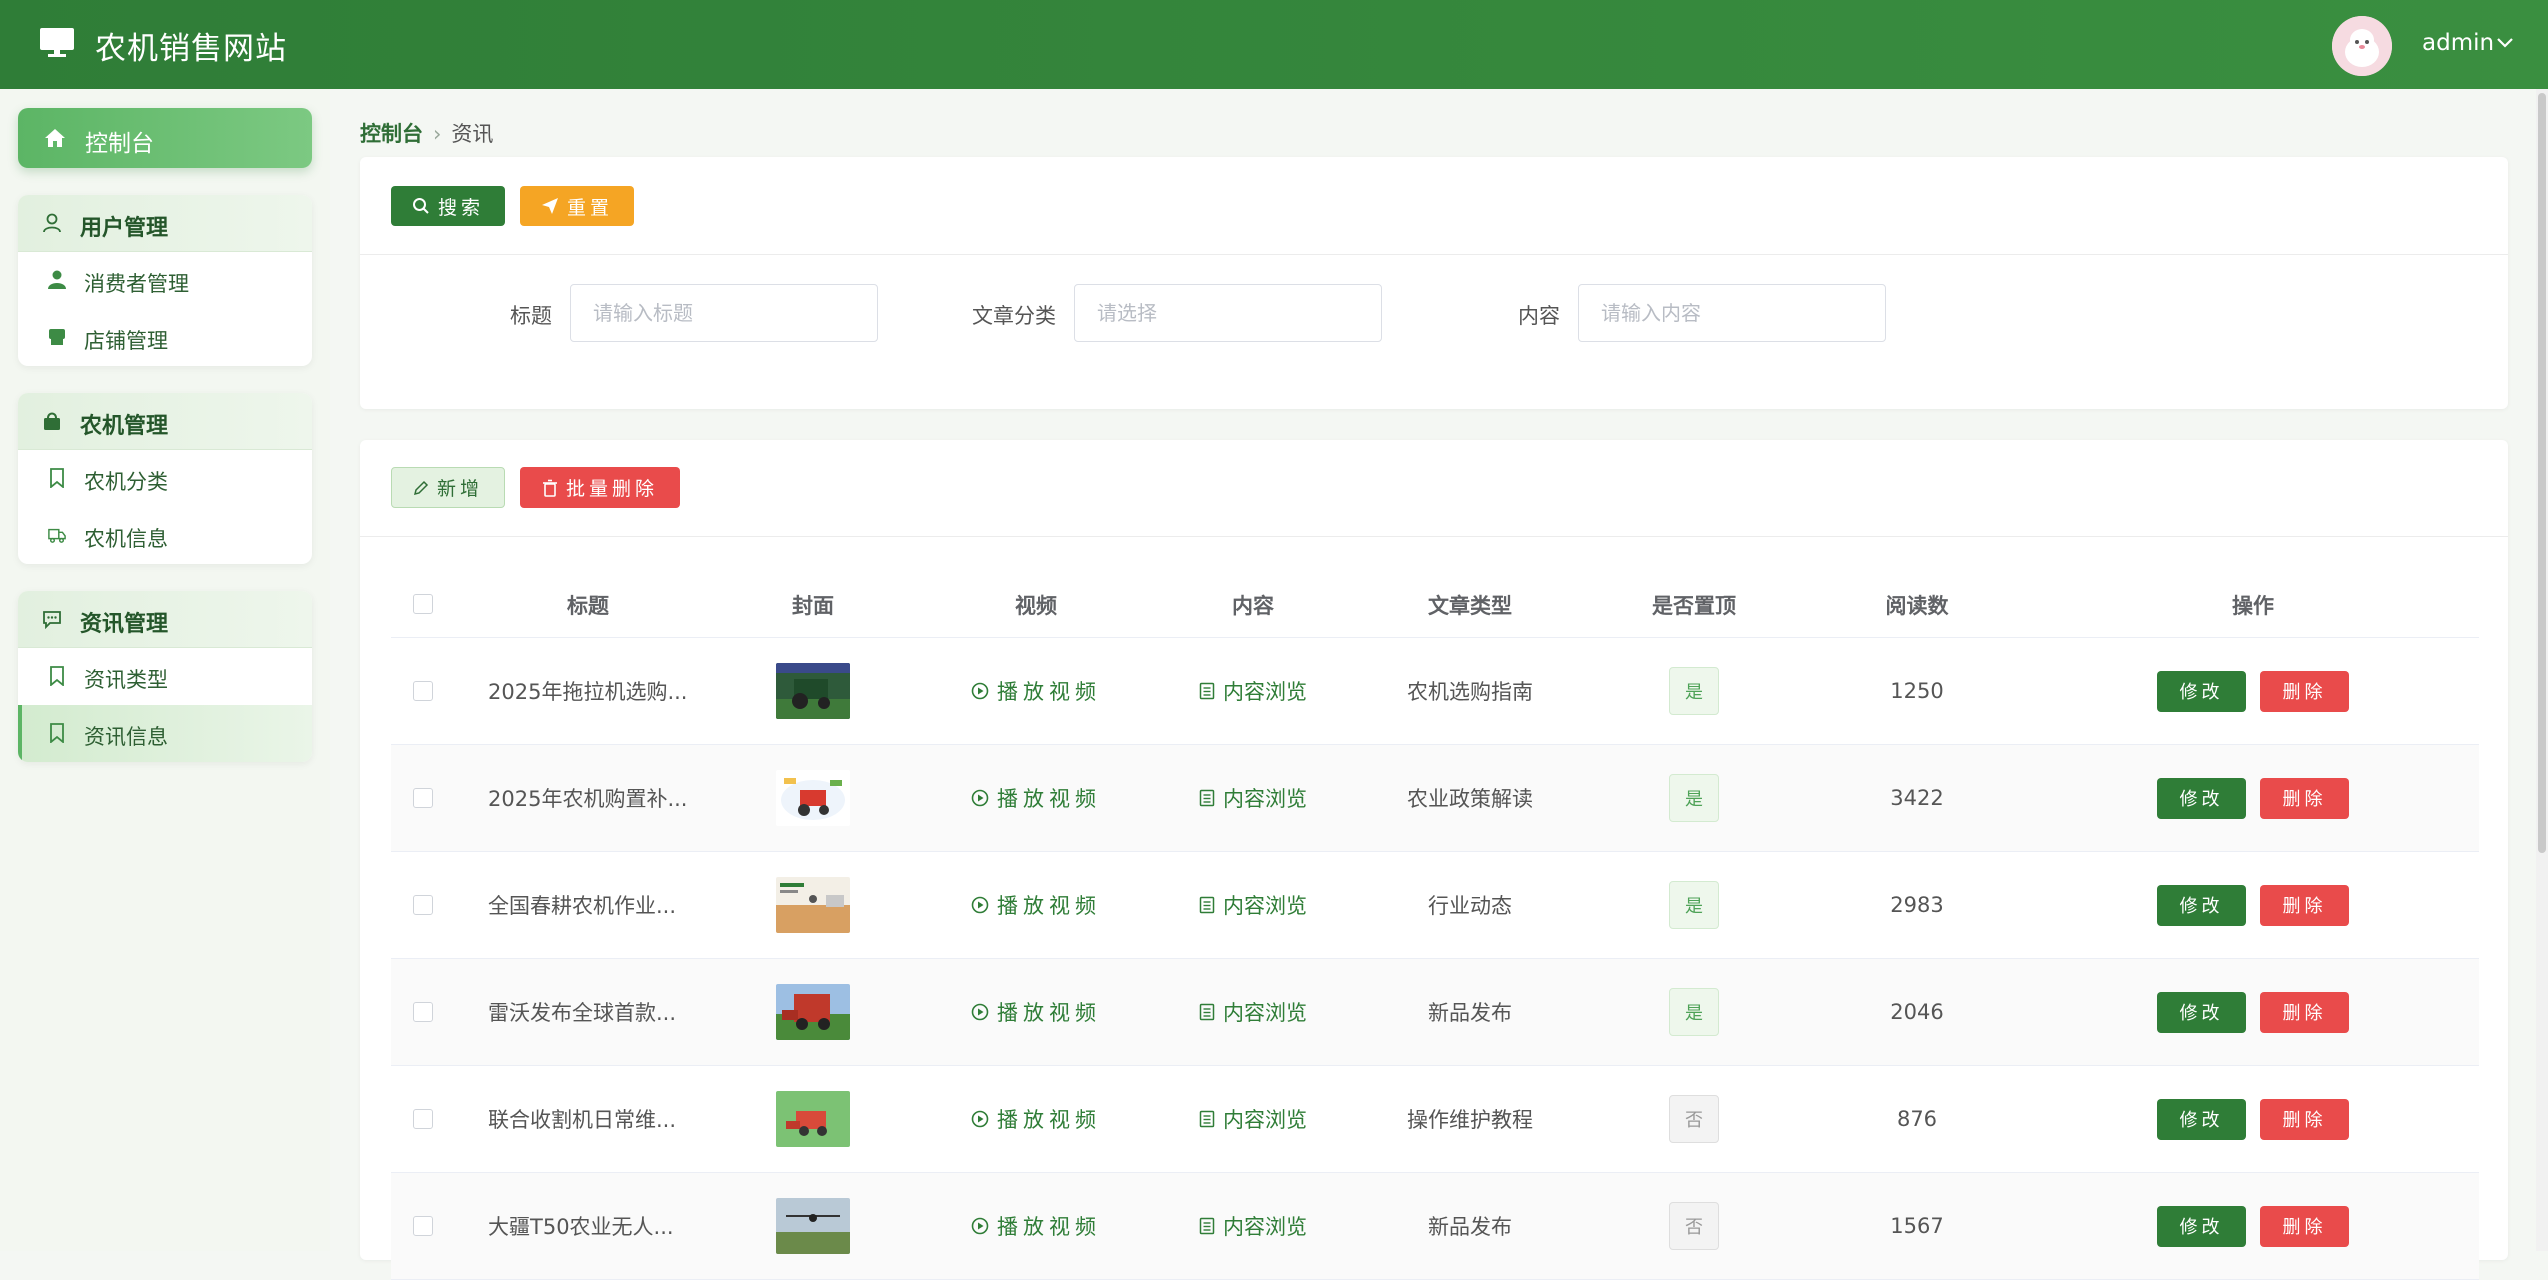 Image resolution: width=2548 pixels, height=1280 pixels. I want to click on batch-delete-button: 批量删除, so click(600, 487).